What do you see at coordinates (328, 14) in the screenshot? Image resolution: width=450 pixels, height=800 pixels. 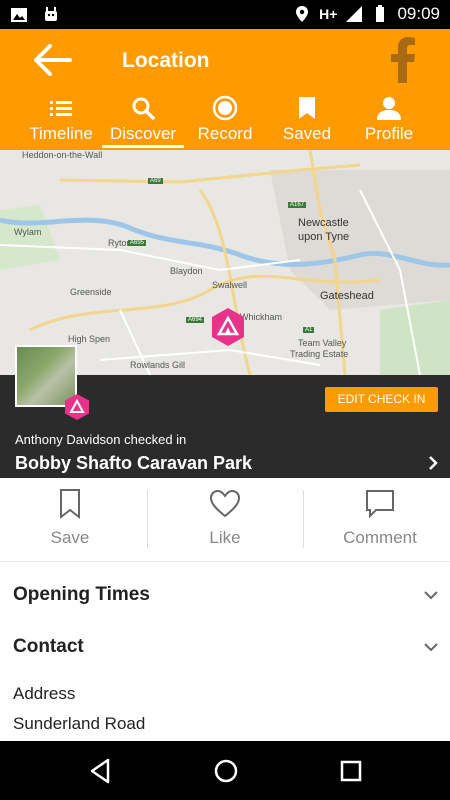 I see `network-type: H+` at bounding box center [328, 14].